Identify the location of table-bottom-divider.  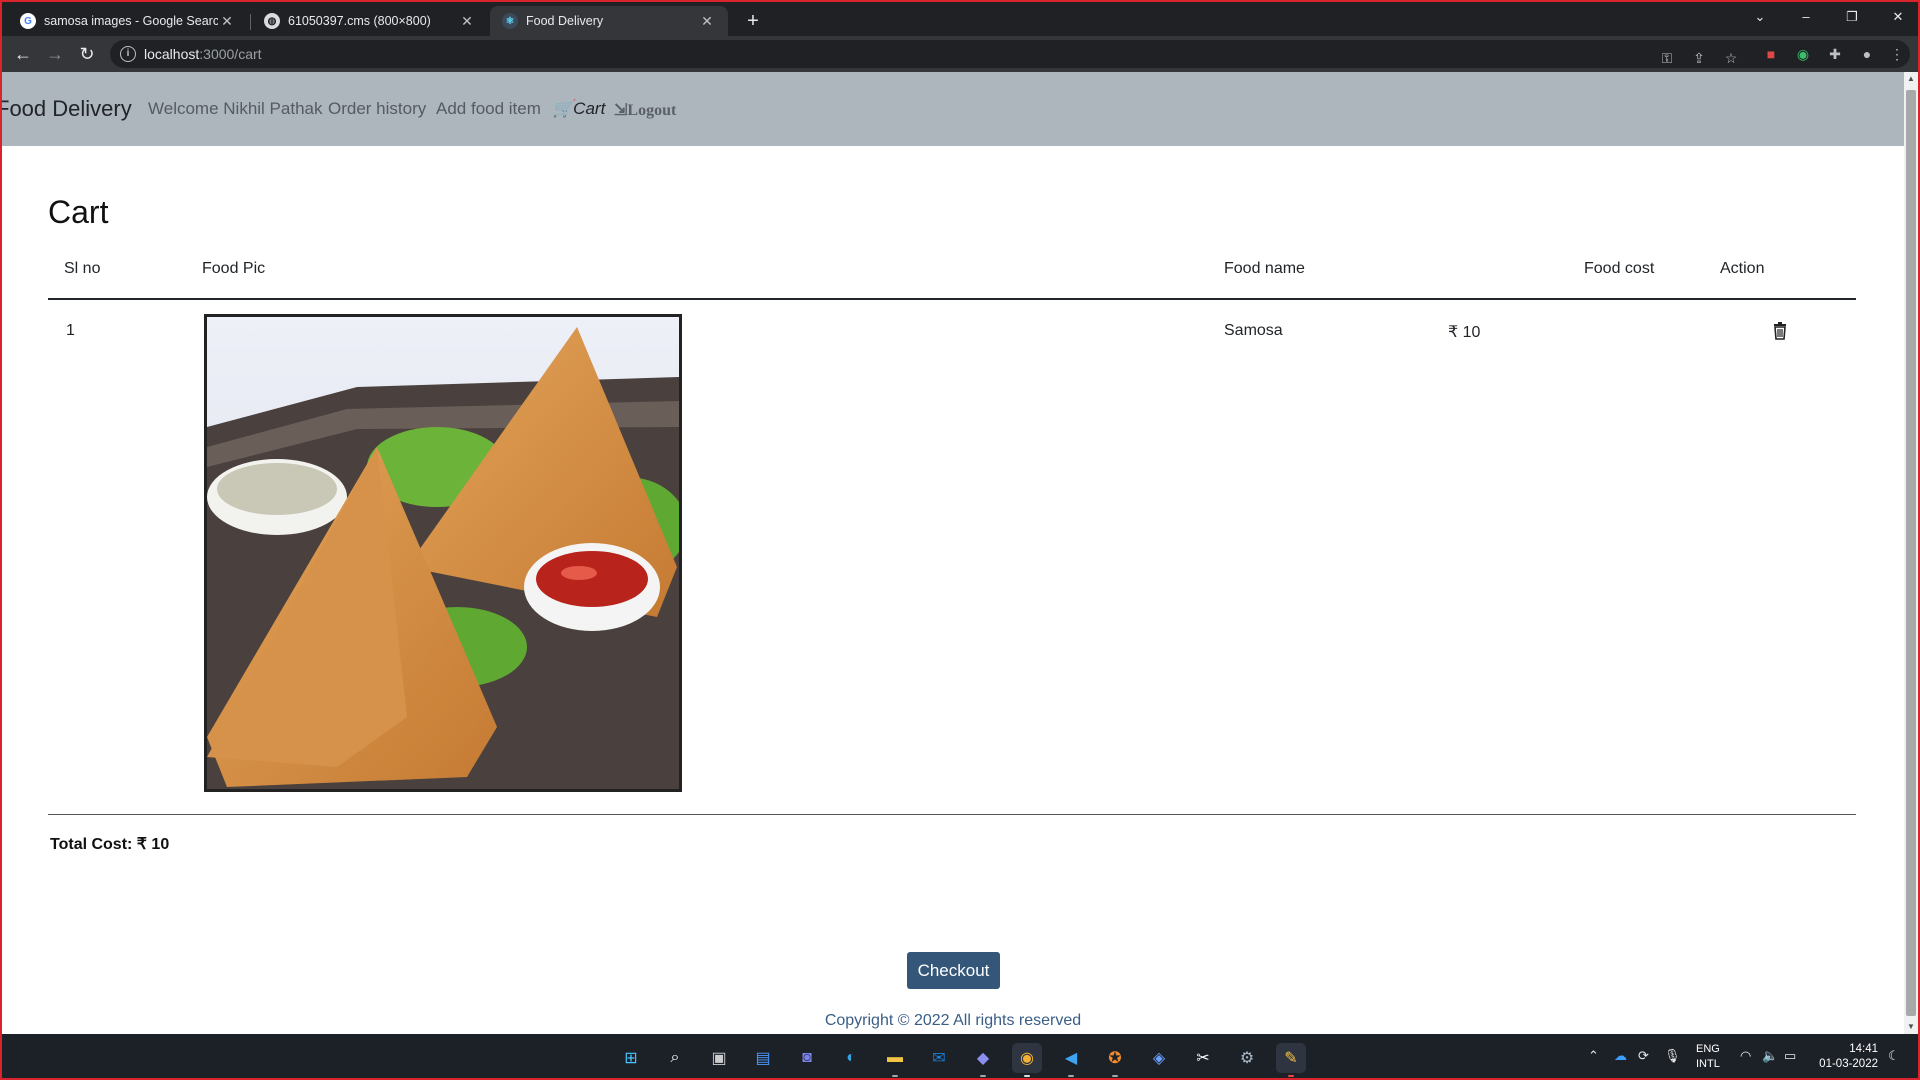
(952, 814).